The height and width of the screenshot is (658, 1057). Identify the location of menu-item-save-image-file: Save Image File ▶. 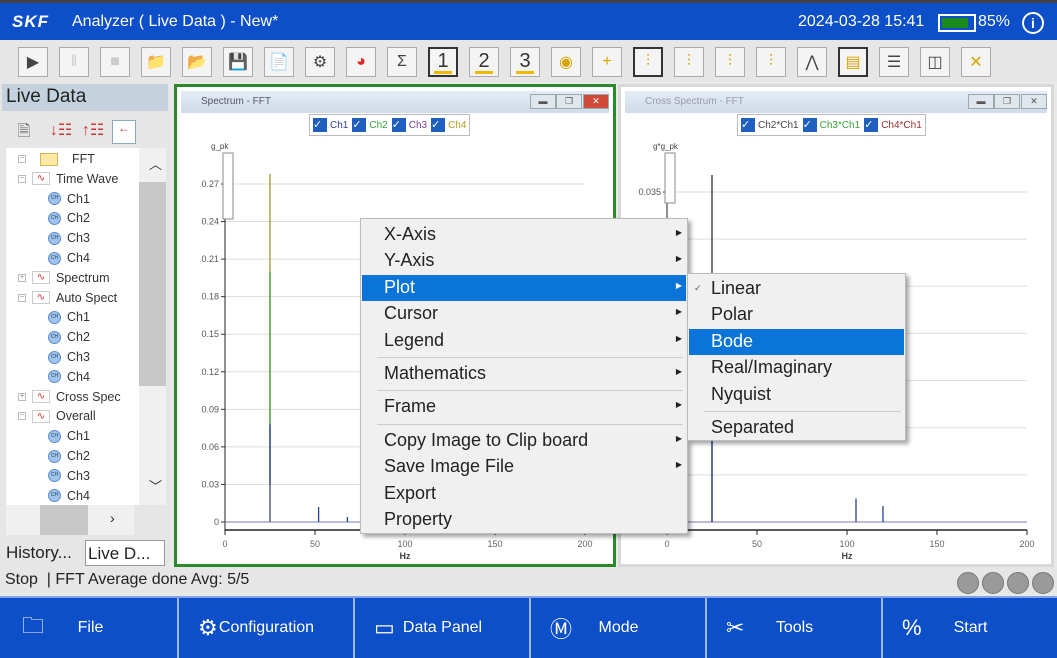
(524, 467).